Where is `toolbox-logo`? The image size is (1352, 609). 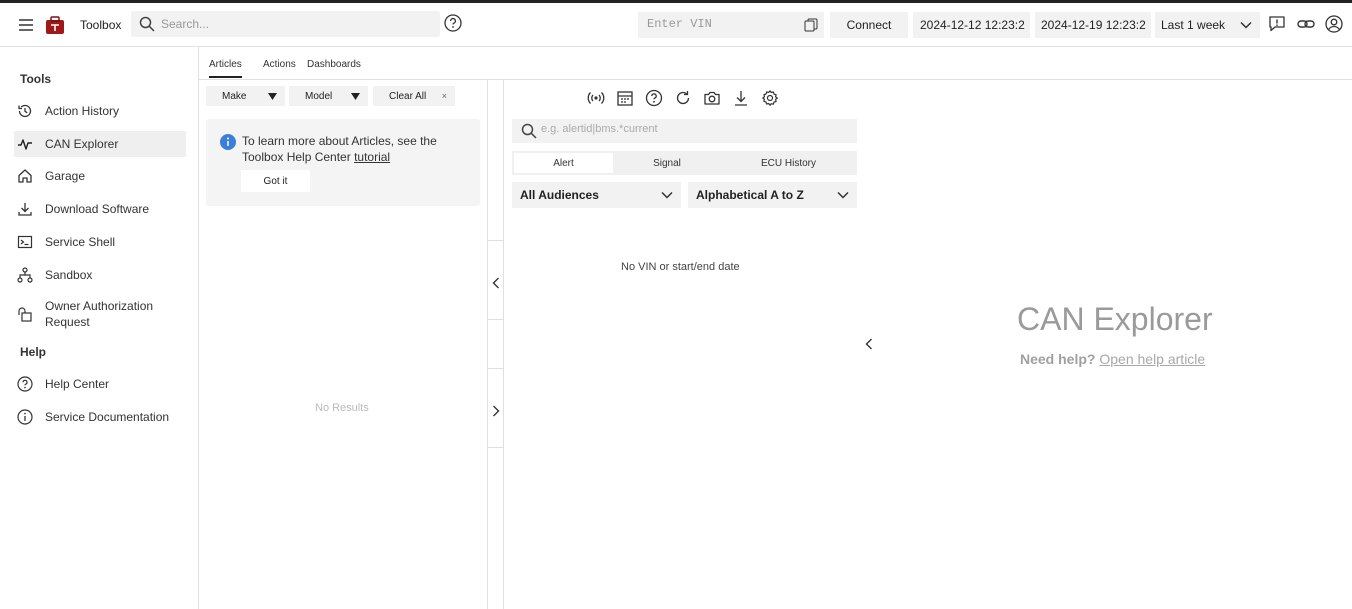
toolbox-logo is located at coordinates (55, 25).